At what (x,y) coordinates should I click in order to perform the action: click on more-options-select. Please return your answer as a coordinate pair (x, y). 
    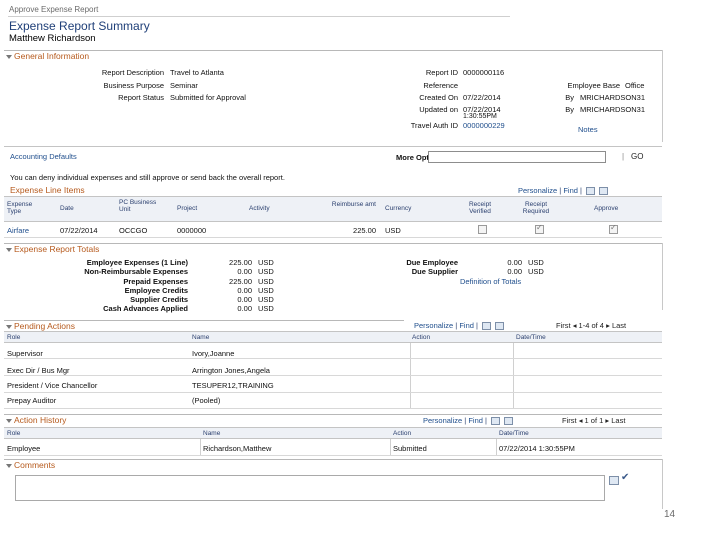
    Looking at the image, I should click on (517, 157).